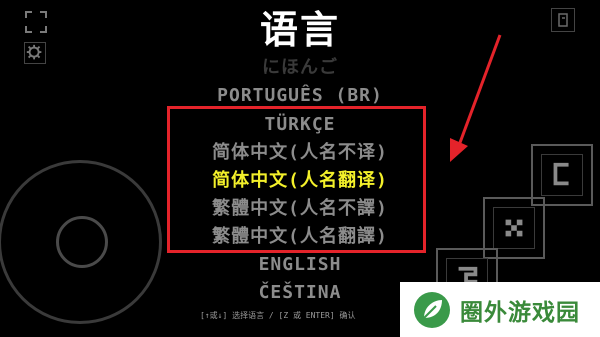 Image resolution: width=600 pixels, height=337 pixels. I want to click on page-title: 语言, so click(299, 30).